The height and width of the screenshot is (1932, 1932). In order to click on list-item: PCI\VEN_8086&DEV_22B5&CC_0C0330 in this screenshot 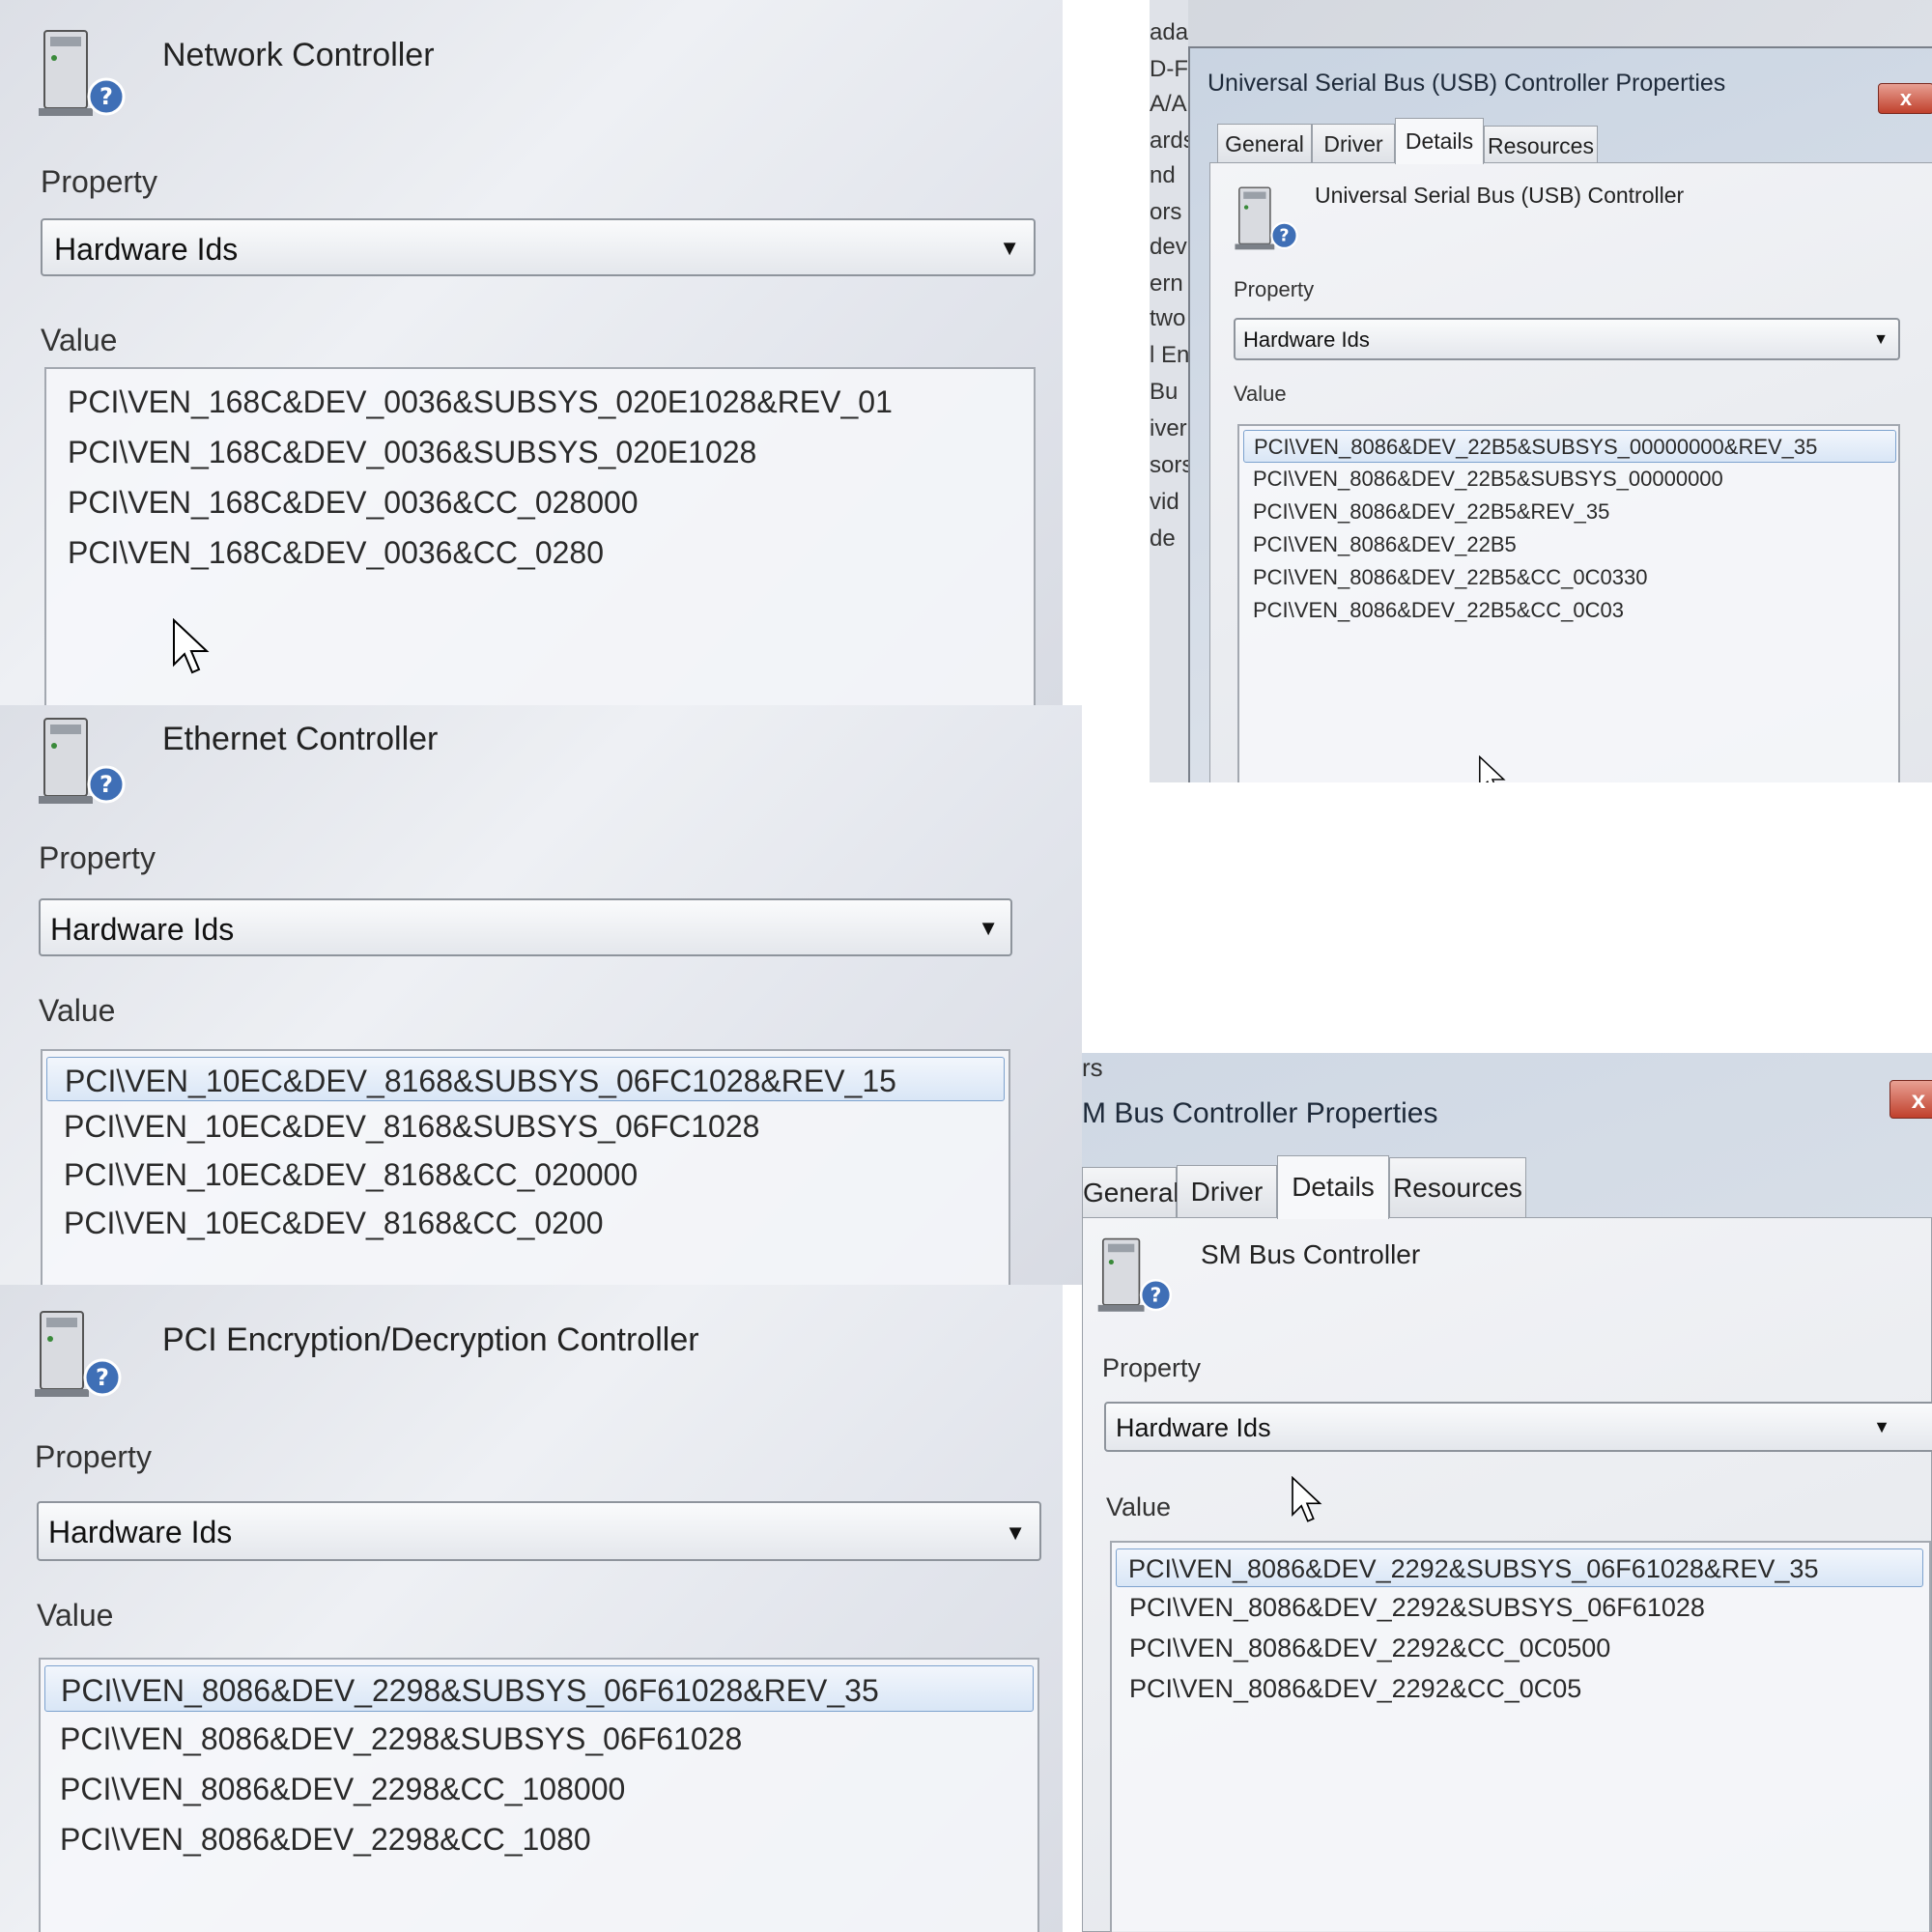, I will do `click(1450, 577)`.